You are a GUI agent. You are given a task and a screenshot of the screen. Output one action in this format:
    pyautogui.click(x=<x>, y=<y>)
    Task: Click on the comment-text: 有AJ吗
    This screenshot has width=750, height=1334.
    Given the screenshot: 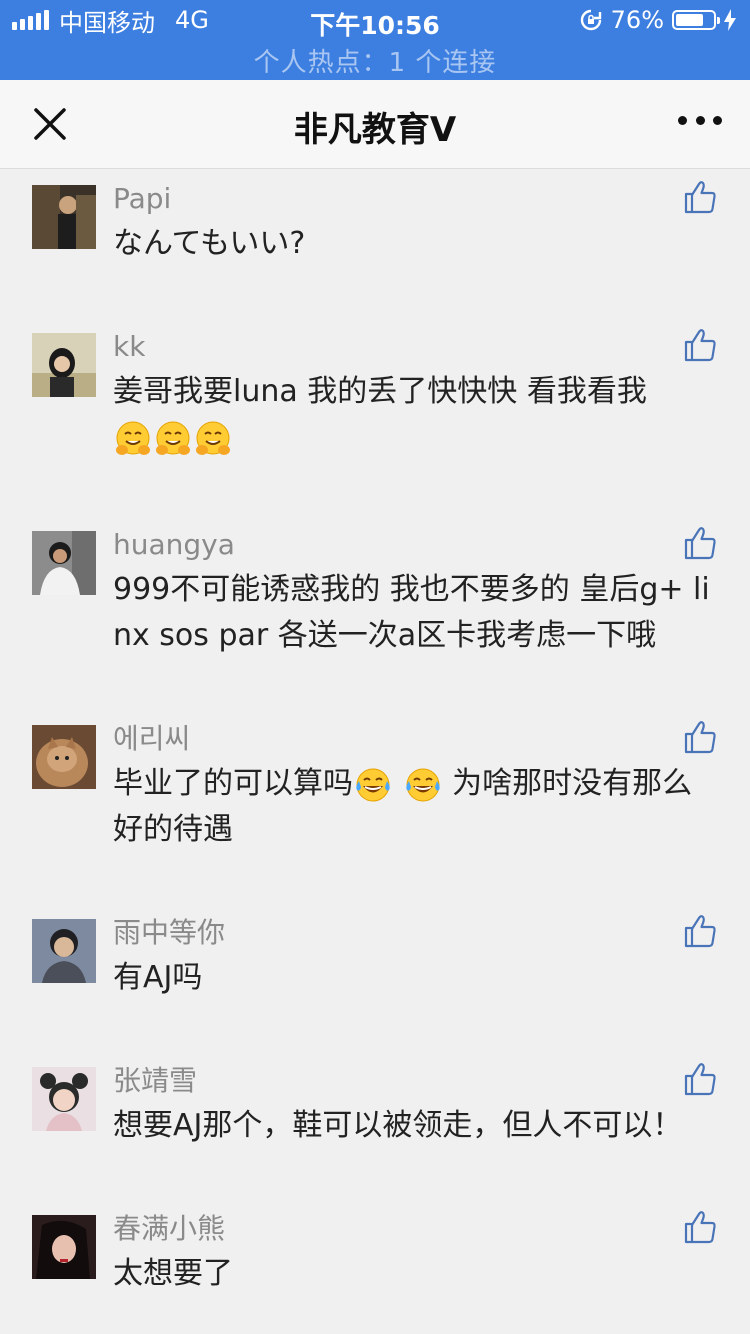 What is the action you would take?
    pyautogui.click(x=158, y=977)
    